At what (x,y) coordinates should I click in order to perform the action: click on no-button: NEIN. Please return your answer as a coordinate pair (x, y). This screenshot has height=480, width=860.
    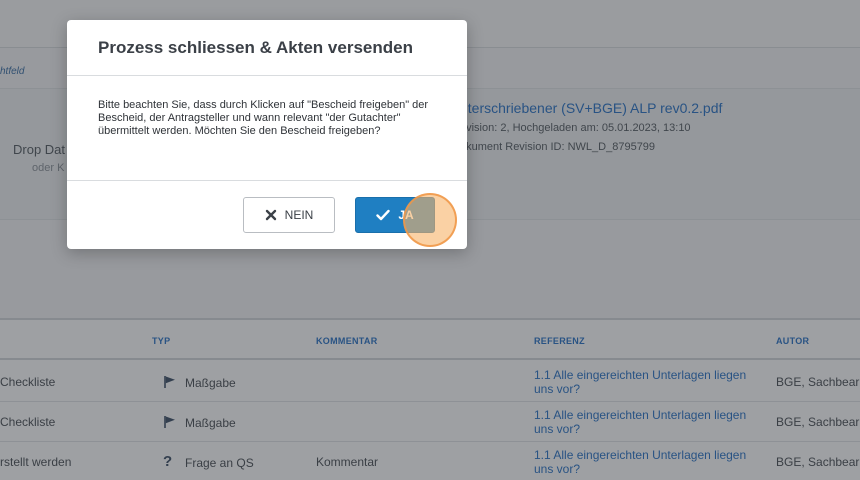
    Looking at the image, I should click on (289, 215).